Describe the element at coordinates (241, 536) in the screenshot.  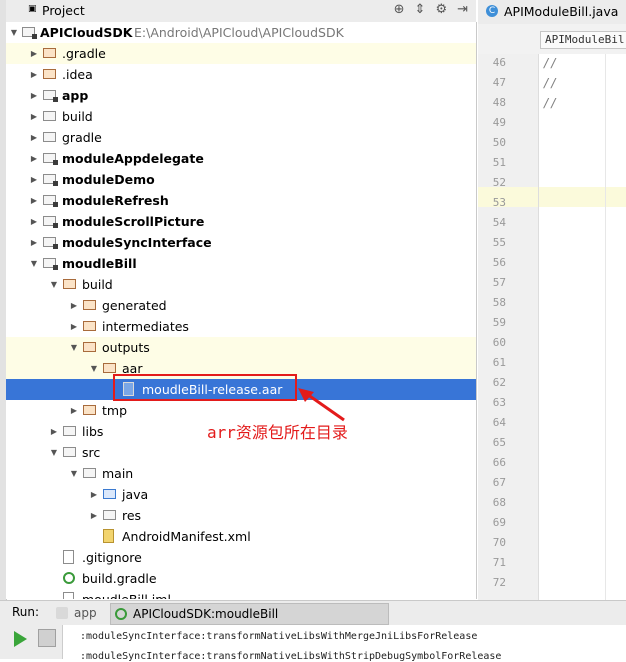
I see `tree-item: AndroidManifest.xml` at that location.